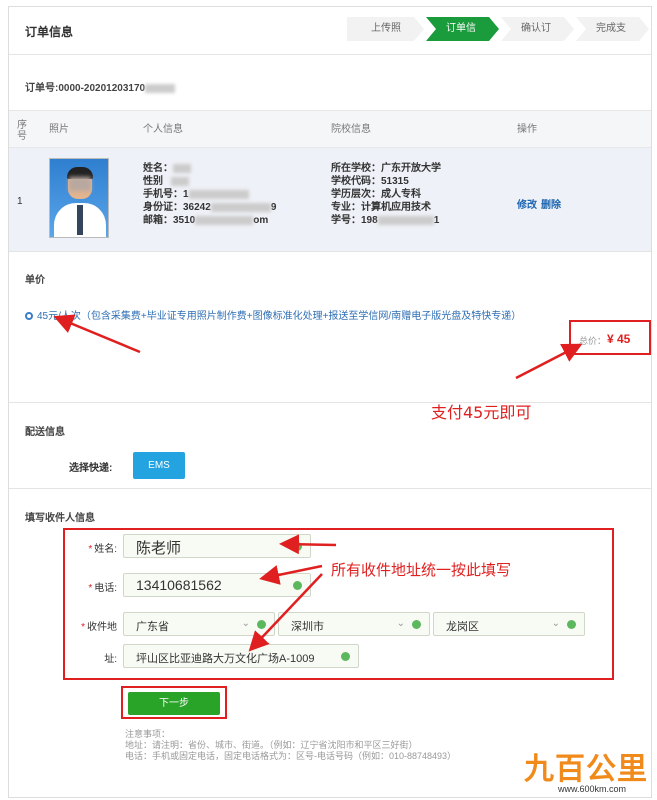 Image resolution: width=657 pixels, height=800 pixels. I want to click on order-number-text: 订单号:0000-20201203170, so click(85, 88).